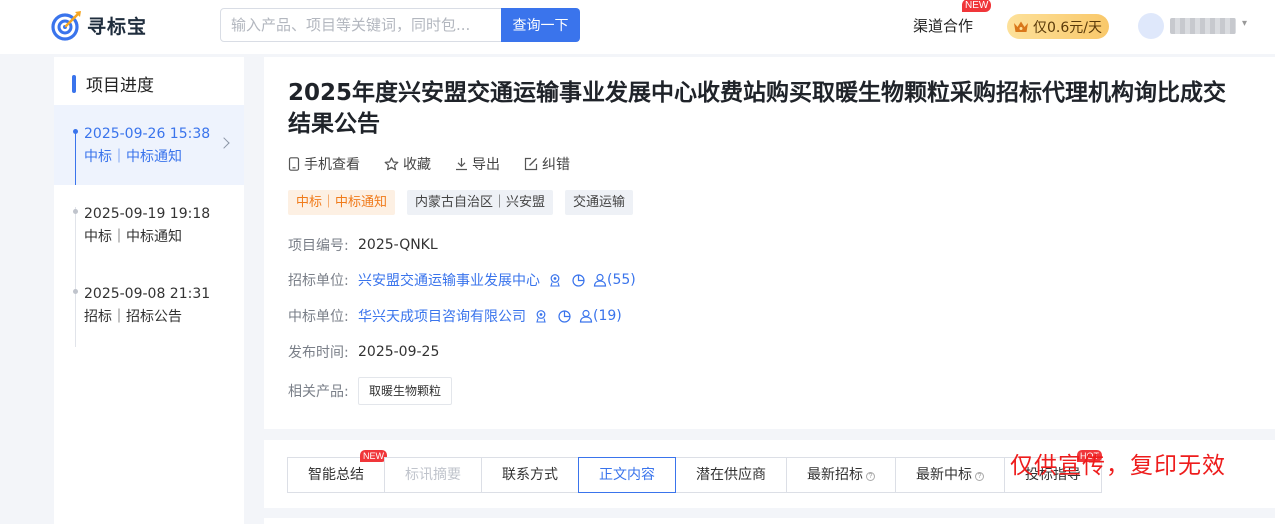  I want to click on timeline-item: 2025-09-19 19:18 中标｜中标通知, so click(147, 226).